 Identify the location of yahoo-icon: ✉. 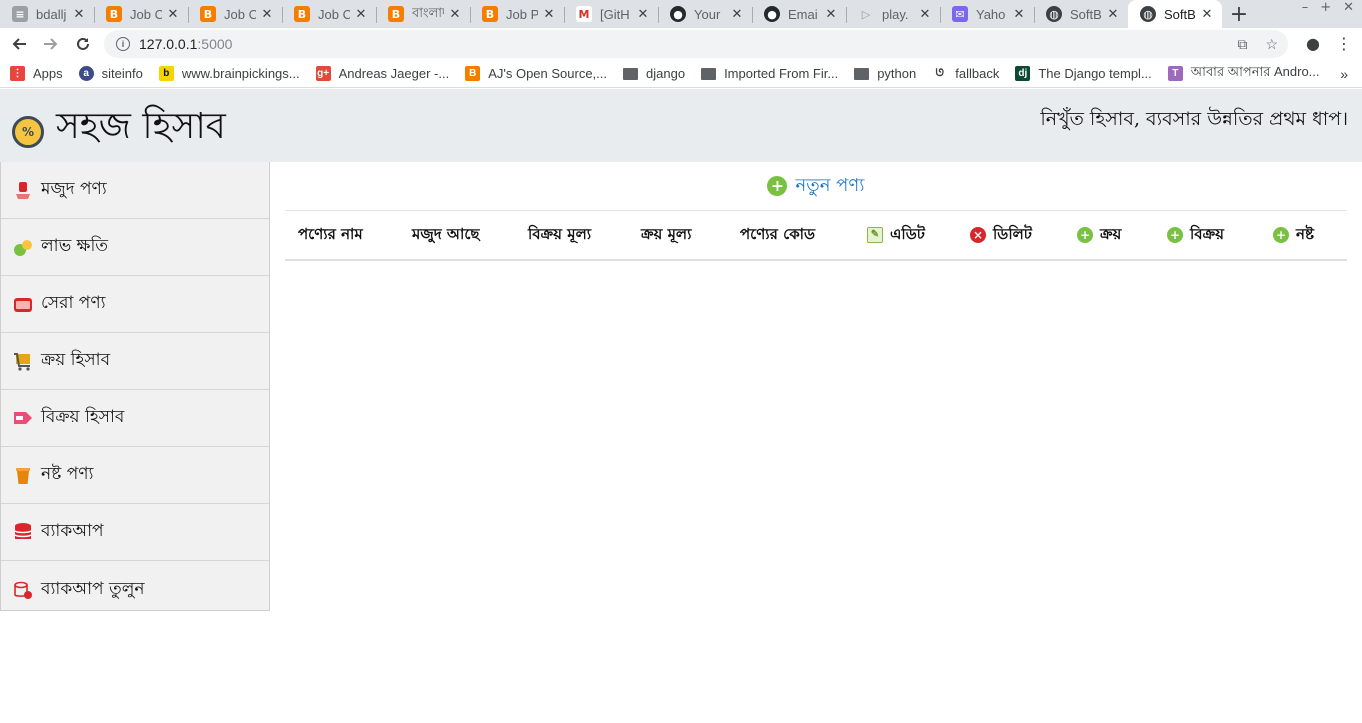
(960, 14).